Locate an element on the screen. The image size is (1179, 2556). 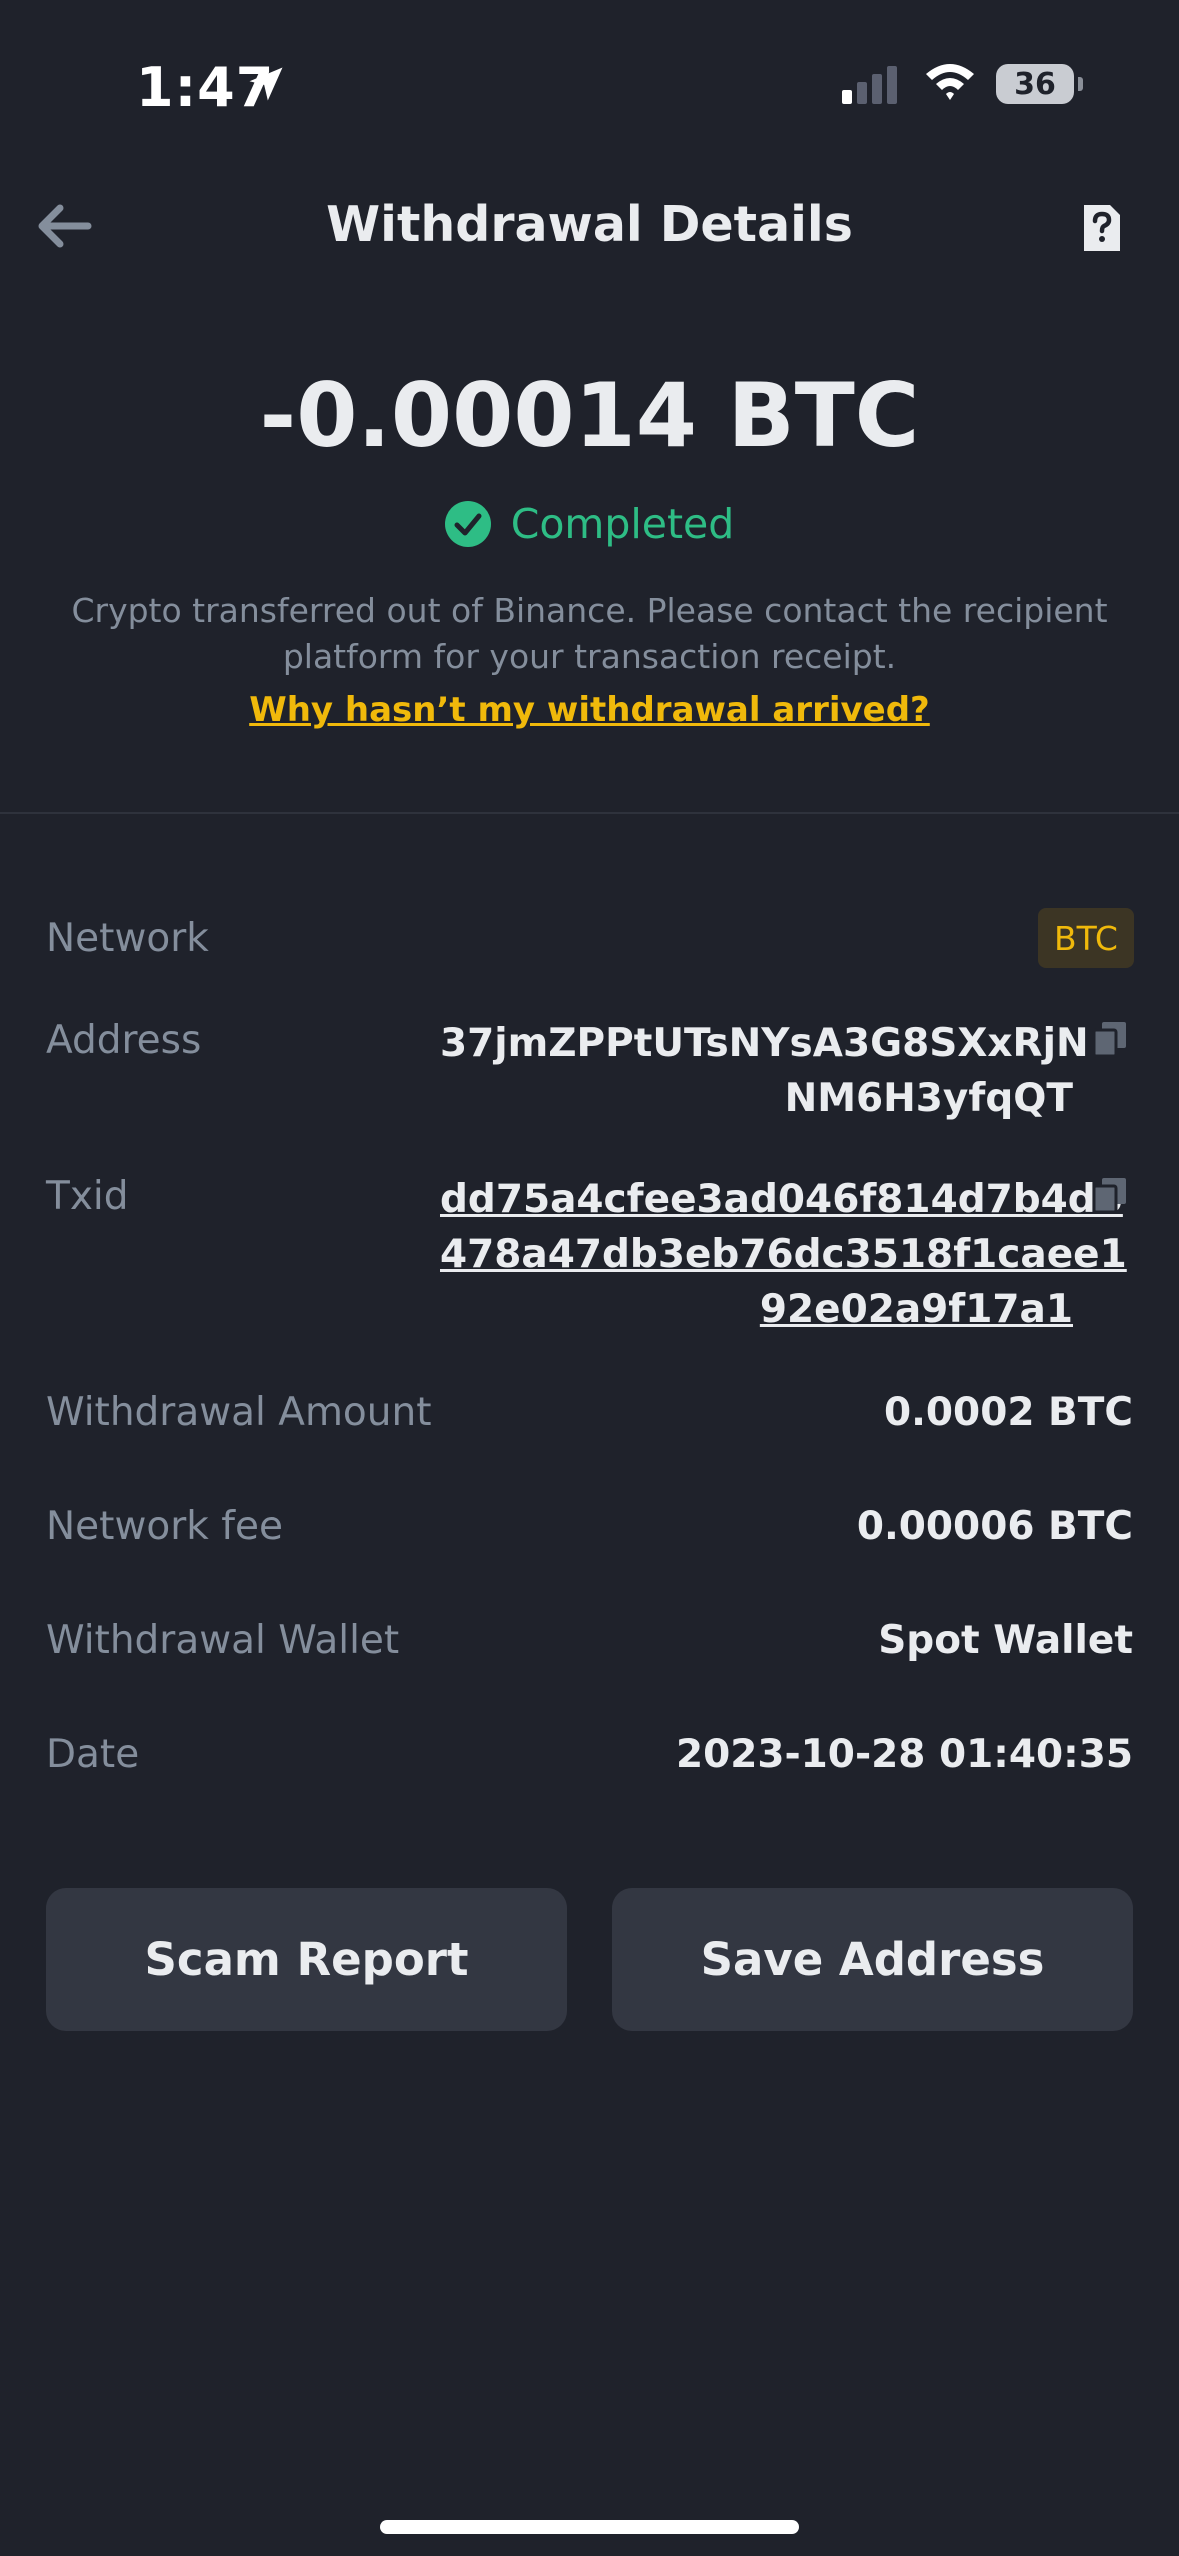
txid-line-3: 92e02a9f17a1 is located at coordinates (916, 1309).